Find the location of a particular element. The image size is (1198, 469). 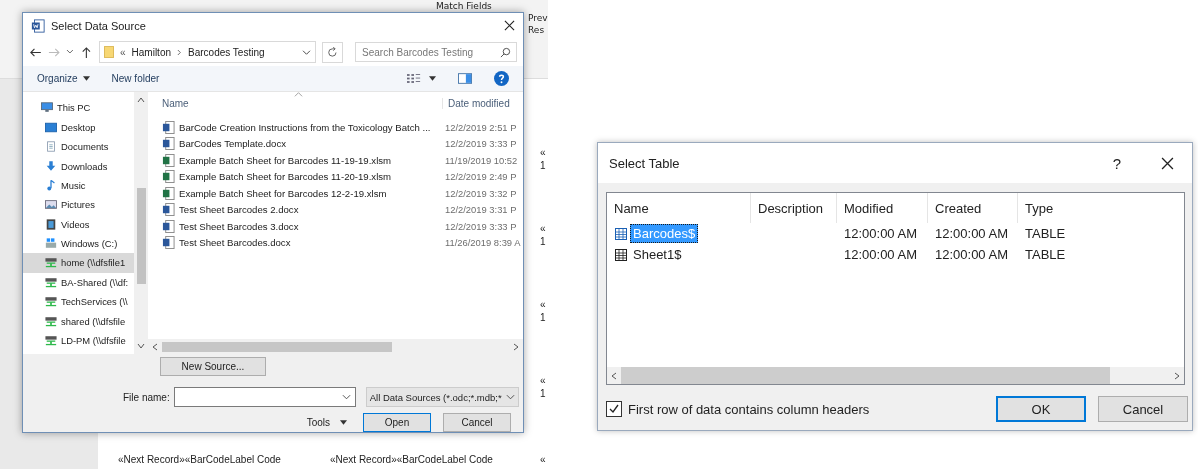

column-header: Date modified is located at coordinates (476, 103).